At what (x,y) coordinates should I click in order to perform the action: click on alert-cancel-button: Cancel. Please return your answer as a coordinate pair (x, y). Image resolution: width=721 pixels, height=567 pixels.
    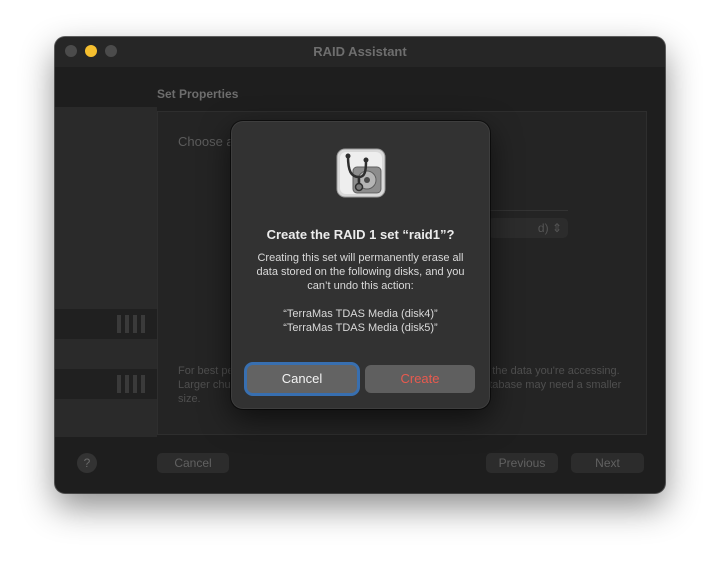
    Looking at the image, I should click on (302, 379).